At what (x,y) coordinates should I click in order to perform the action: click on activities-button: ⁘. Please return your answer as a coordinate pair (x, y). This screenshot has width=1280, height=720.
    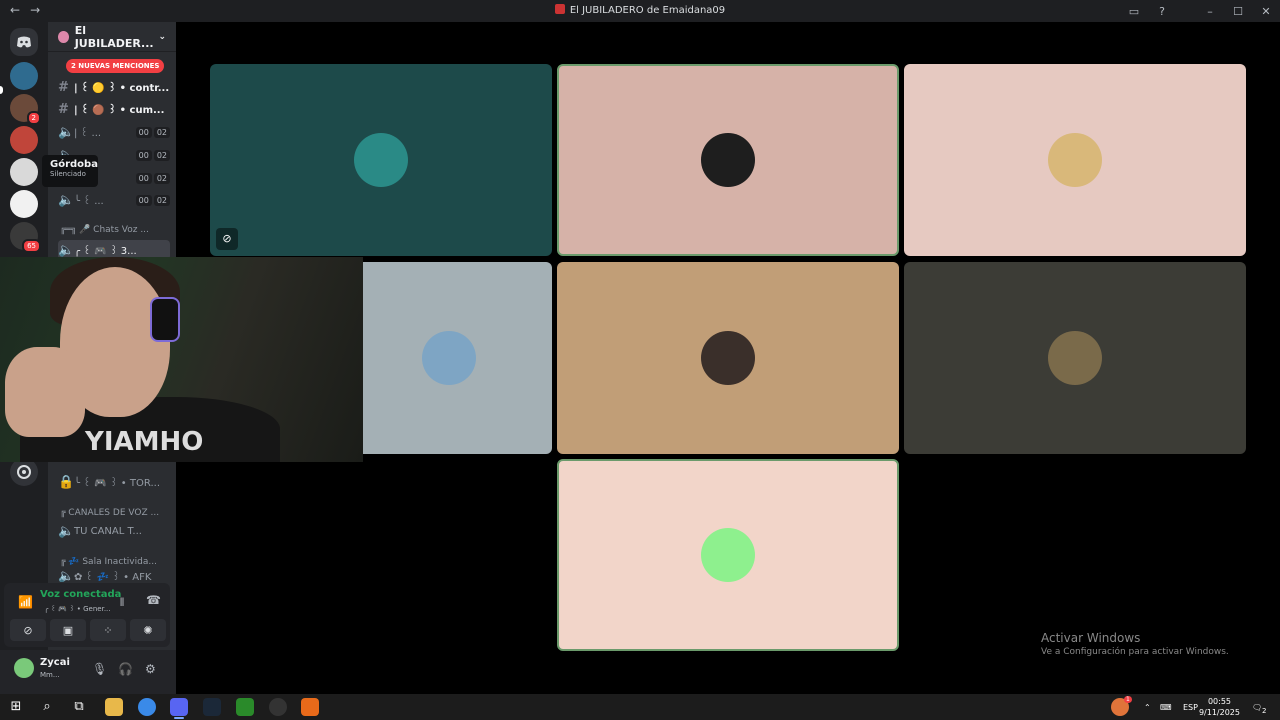
    Looking at the image, I should click on (108, 630).